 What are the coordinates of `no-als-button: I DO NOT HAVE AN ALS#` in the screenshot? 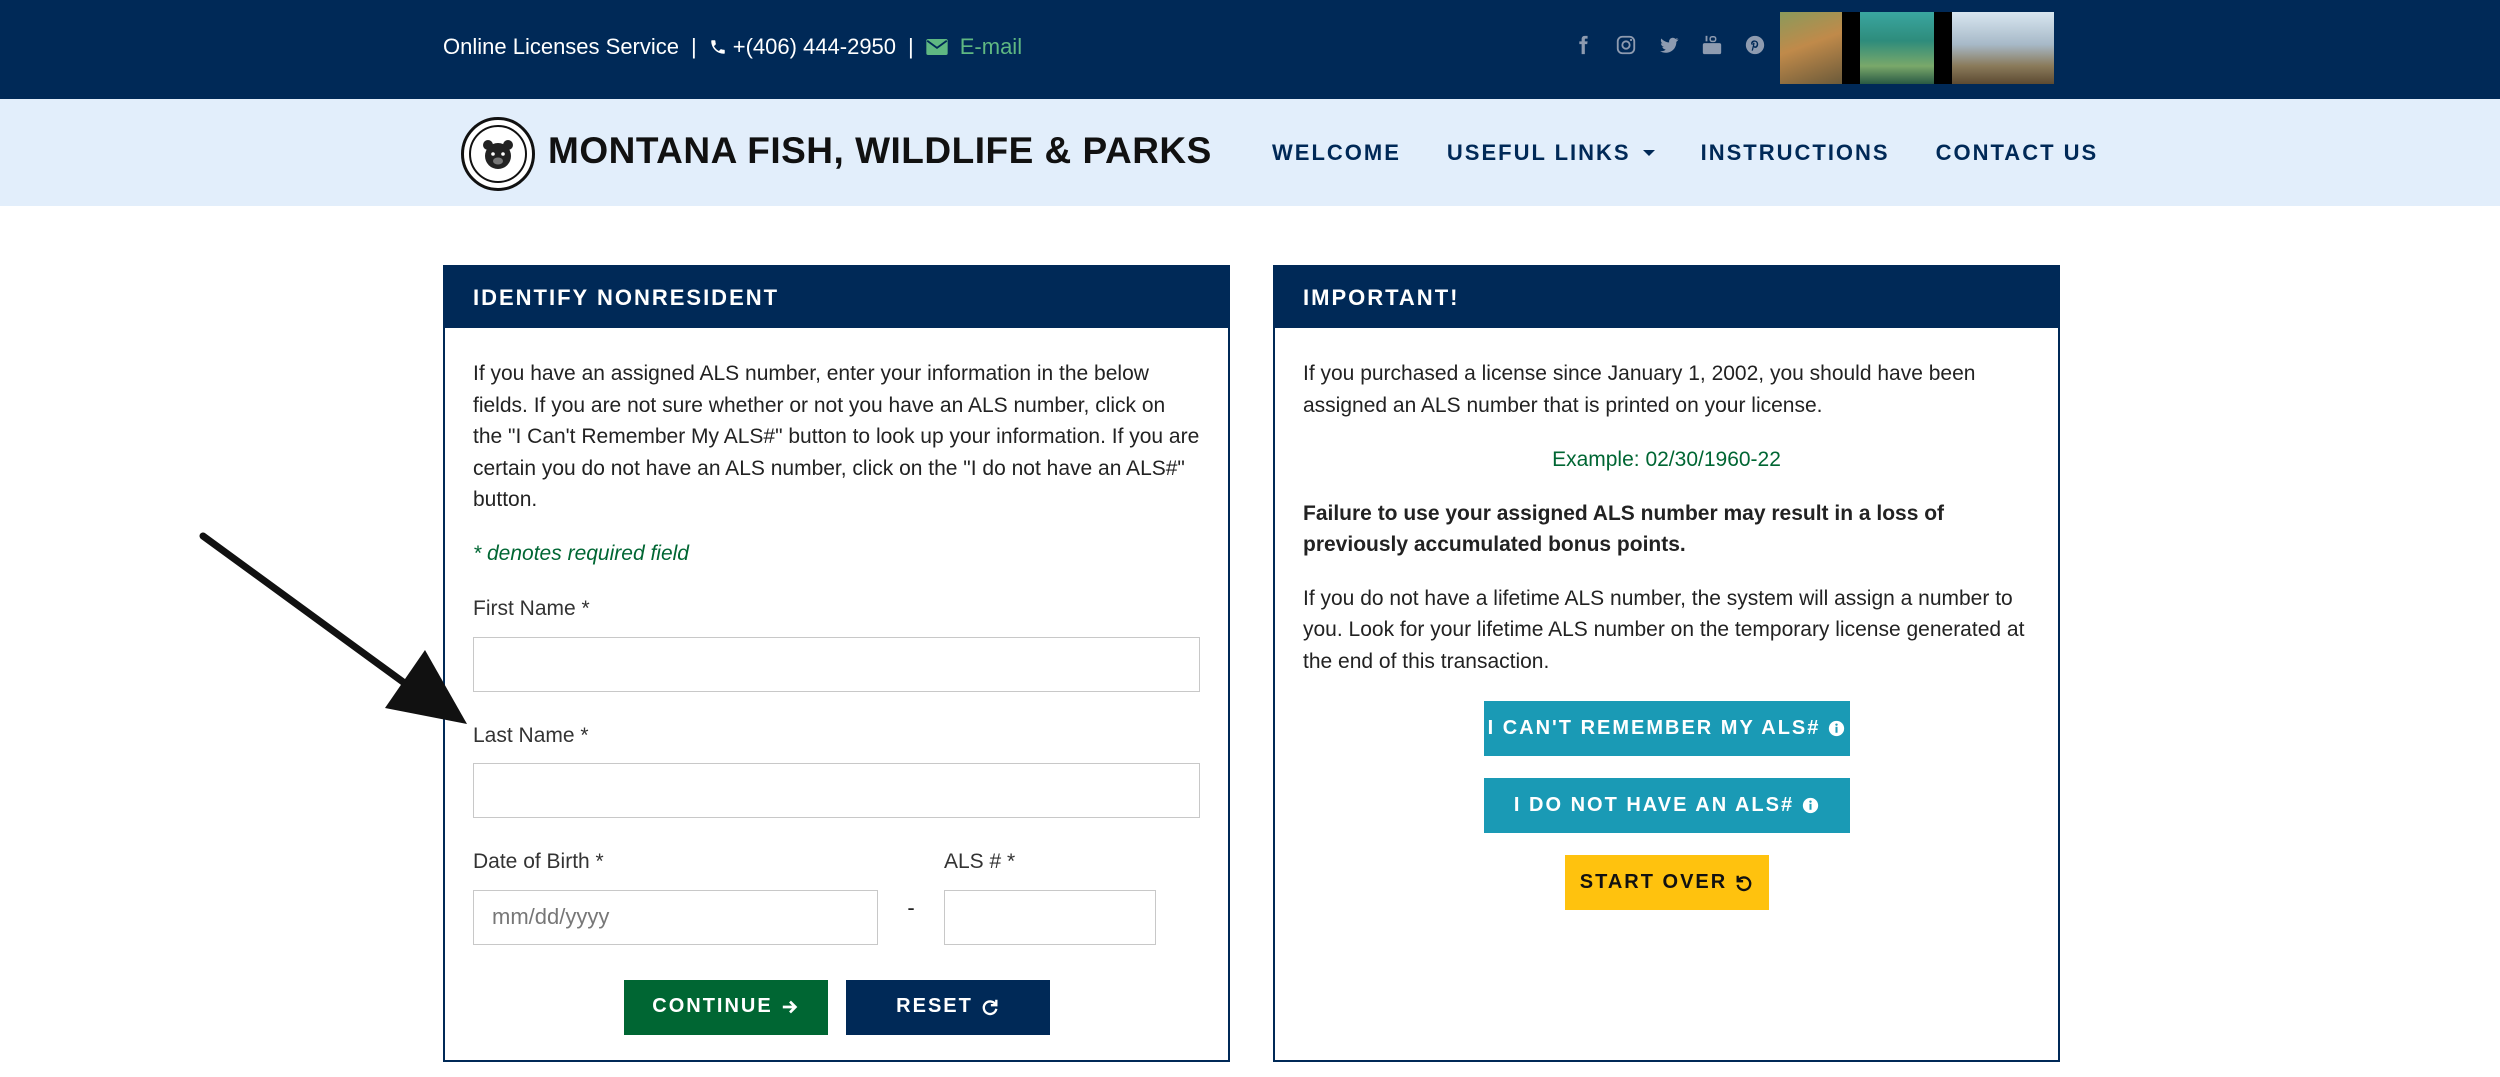 It's located at (1666, 805).